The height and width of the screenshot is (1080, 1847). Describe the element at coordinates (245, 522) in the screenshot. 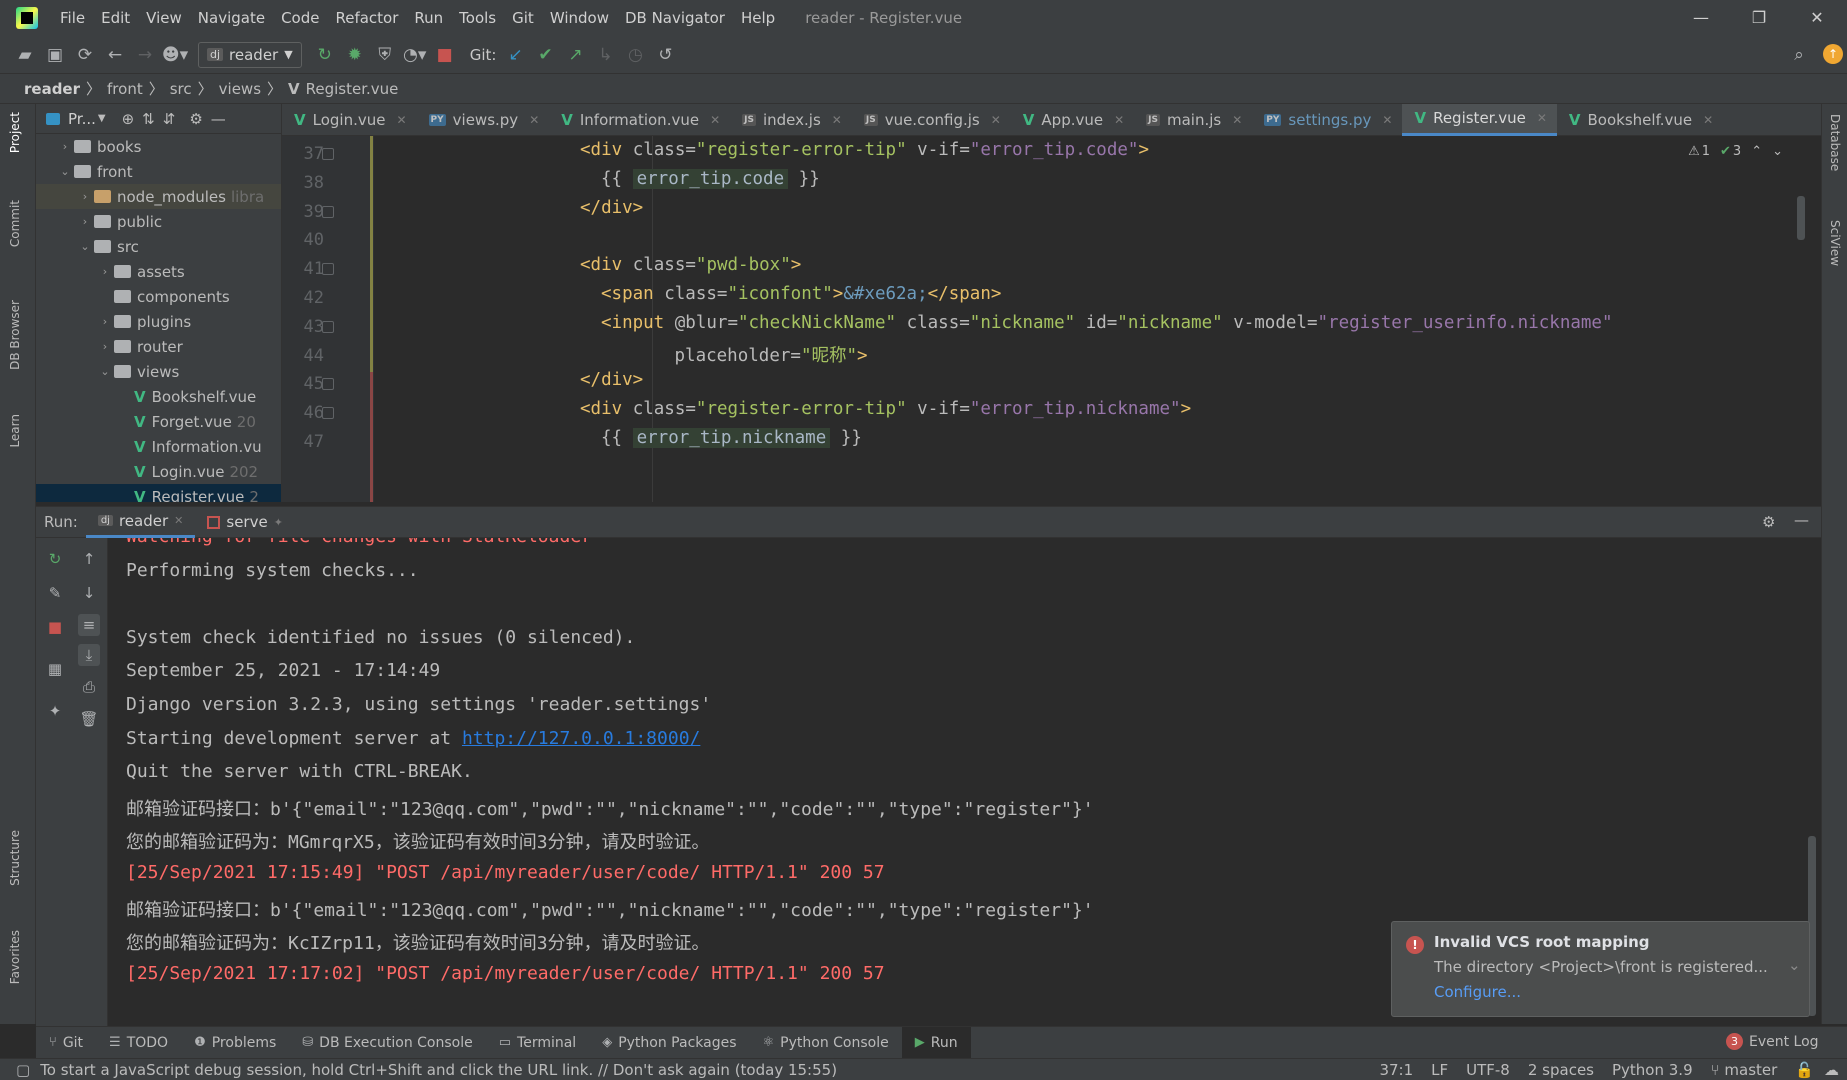

I see `run-tab-serve: serve ✦` at that location.